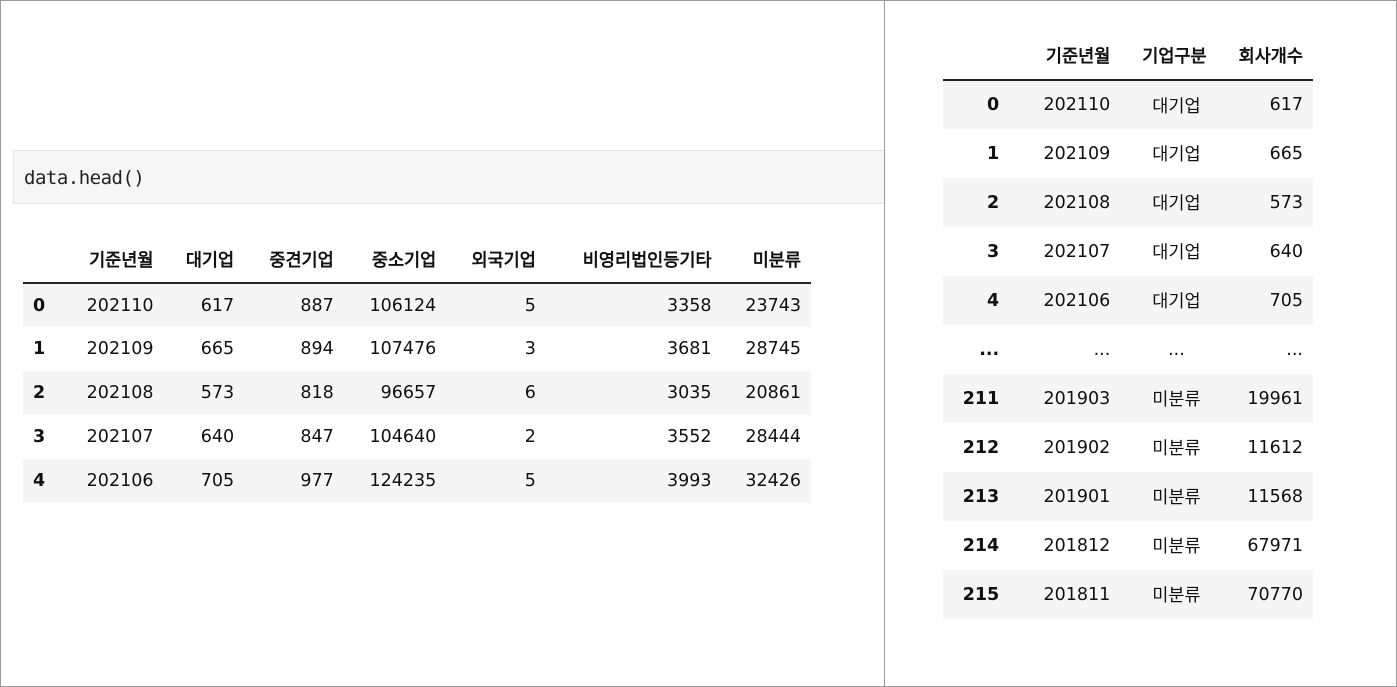  I want to click on table-row: 0 202110 617 887 106124 5 3358 23743, so click(417, 305).